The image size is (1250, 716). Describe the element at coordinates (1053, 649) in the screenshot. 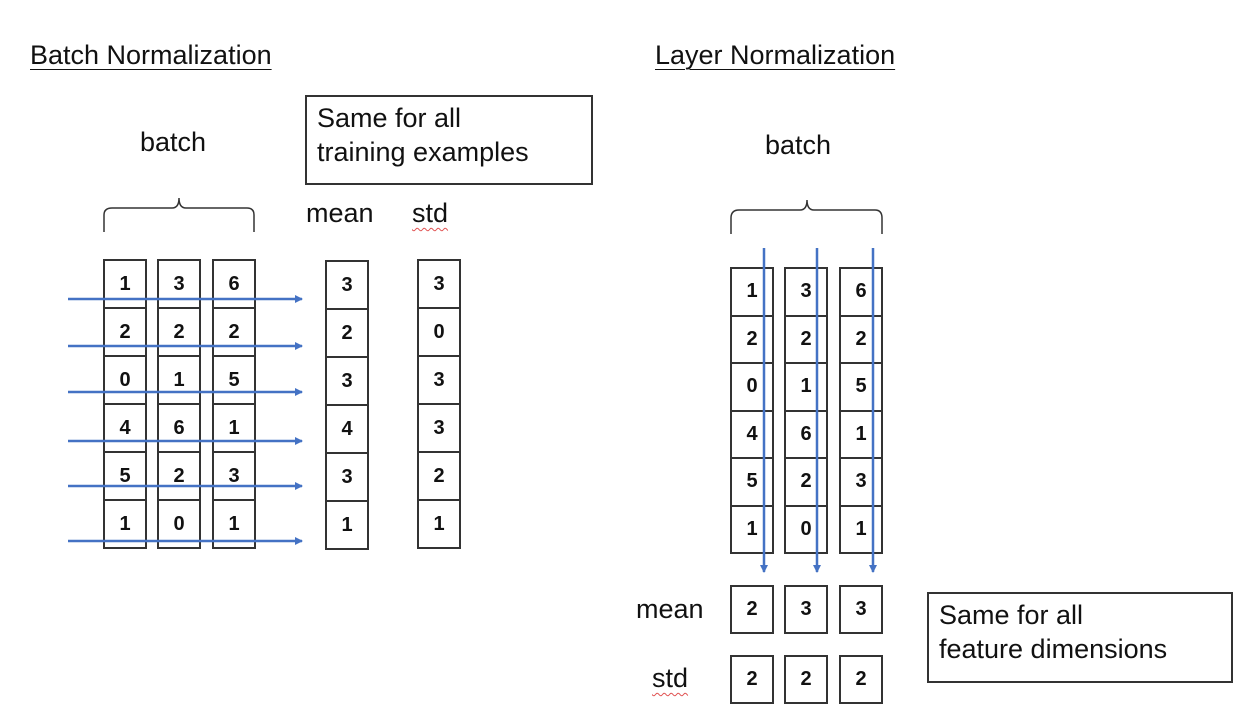

I see `layer-norm-note-line2: feature dimensions` at that location.